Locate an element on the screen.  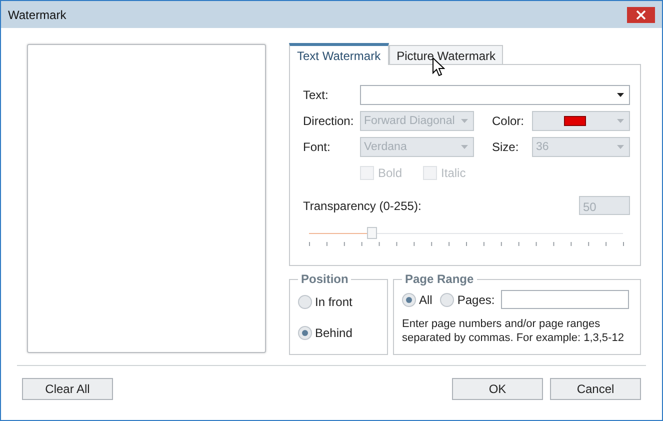
button: Clear All is located at coordinates (67, 389).